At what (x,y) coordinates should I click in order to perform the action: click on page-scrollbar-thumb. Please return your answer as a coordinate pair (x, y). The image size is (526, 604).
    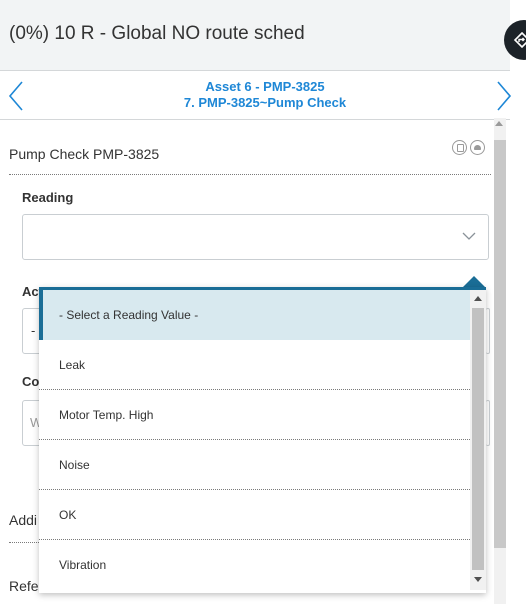
    Looking at the image, I should click on (500, 344).